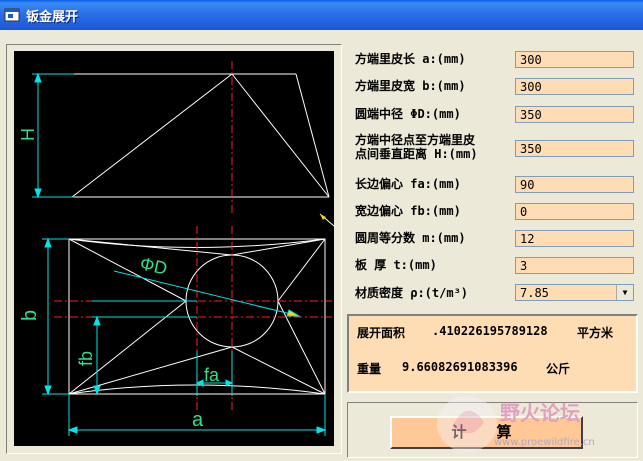  I want to click on watermark-url: www.proewildfire.cn, so click(544, 442).